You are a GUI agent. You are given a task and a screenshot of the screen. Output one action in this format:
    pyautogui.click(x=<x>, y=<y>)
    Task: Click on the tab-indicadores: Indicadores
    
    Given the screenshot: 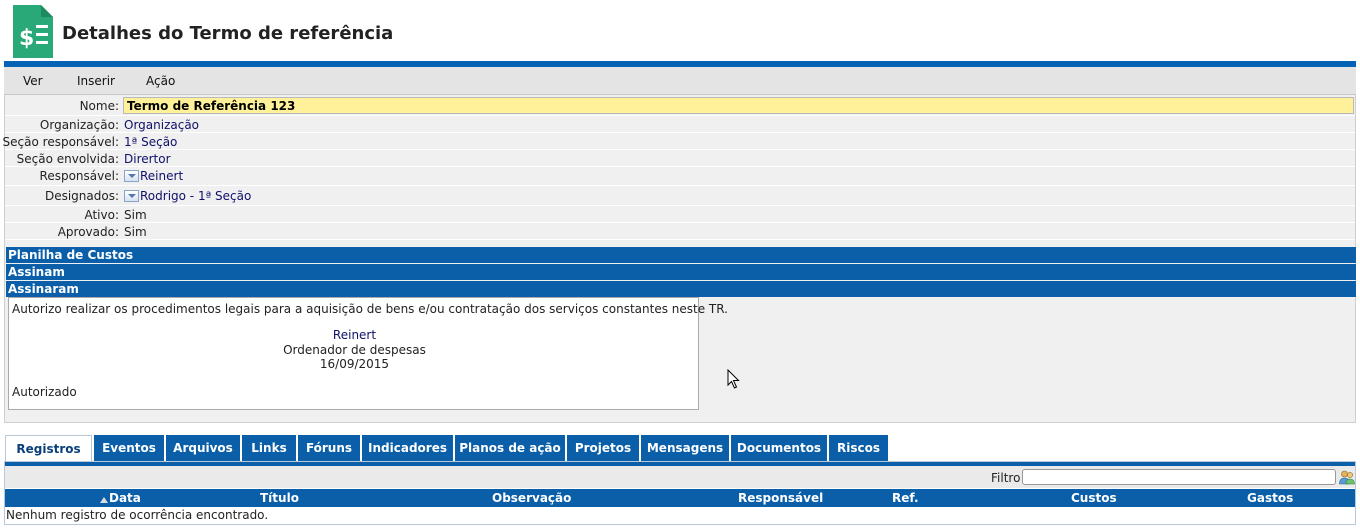 What is the action you would take?
    pyautogui.click(x=408, y=448)
    